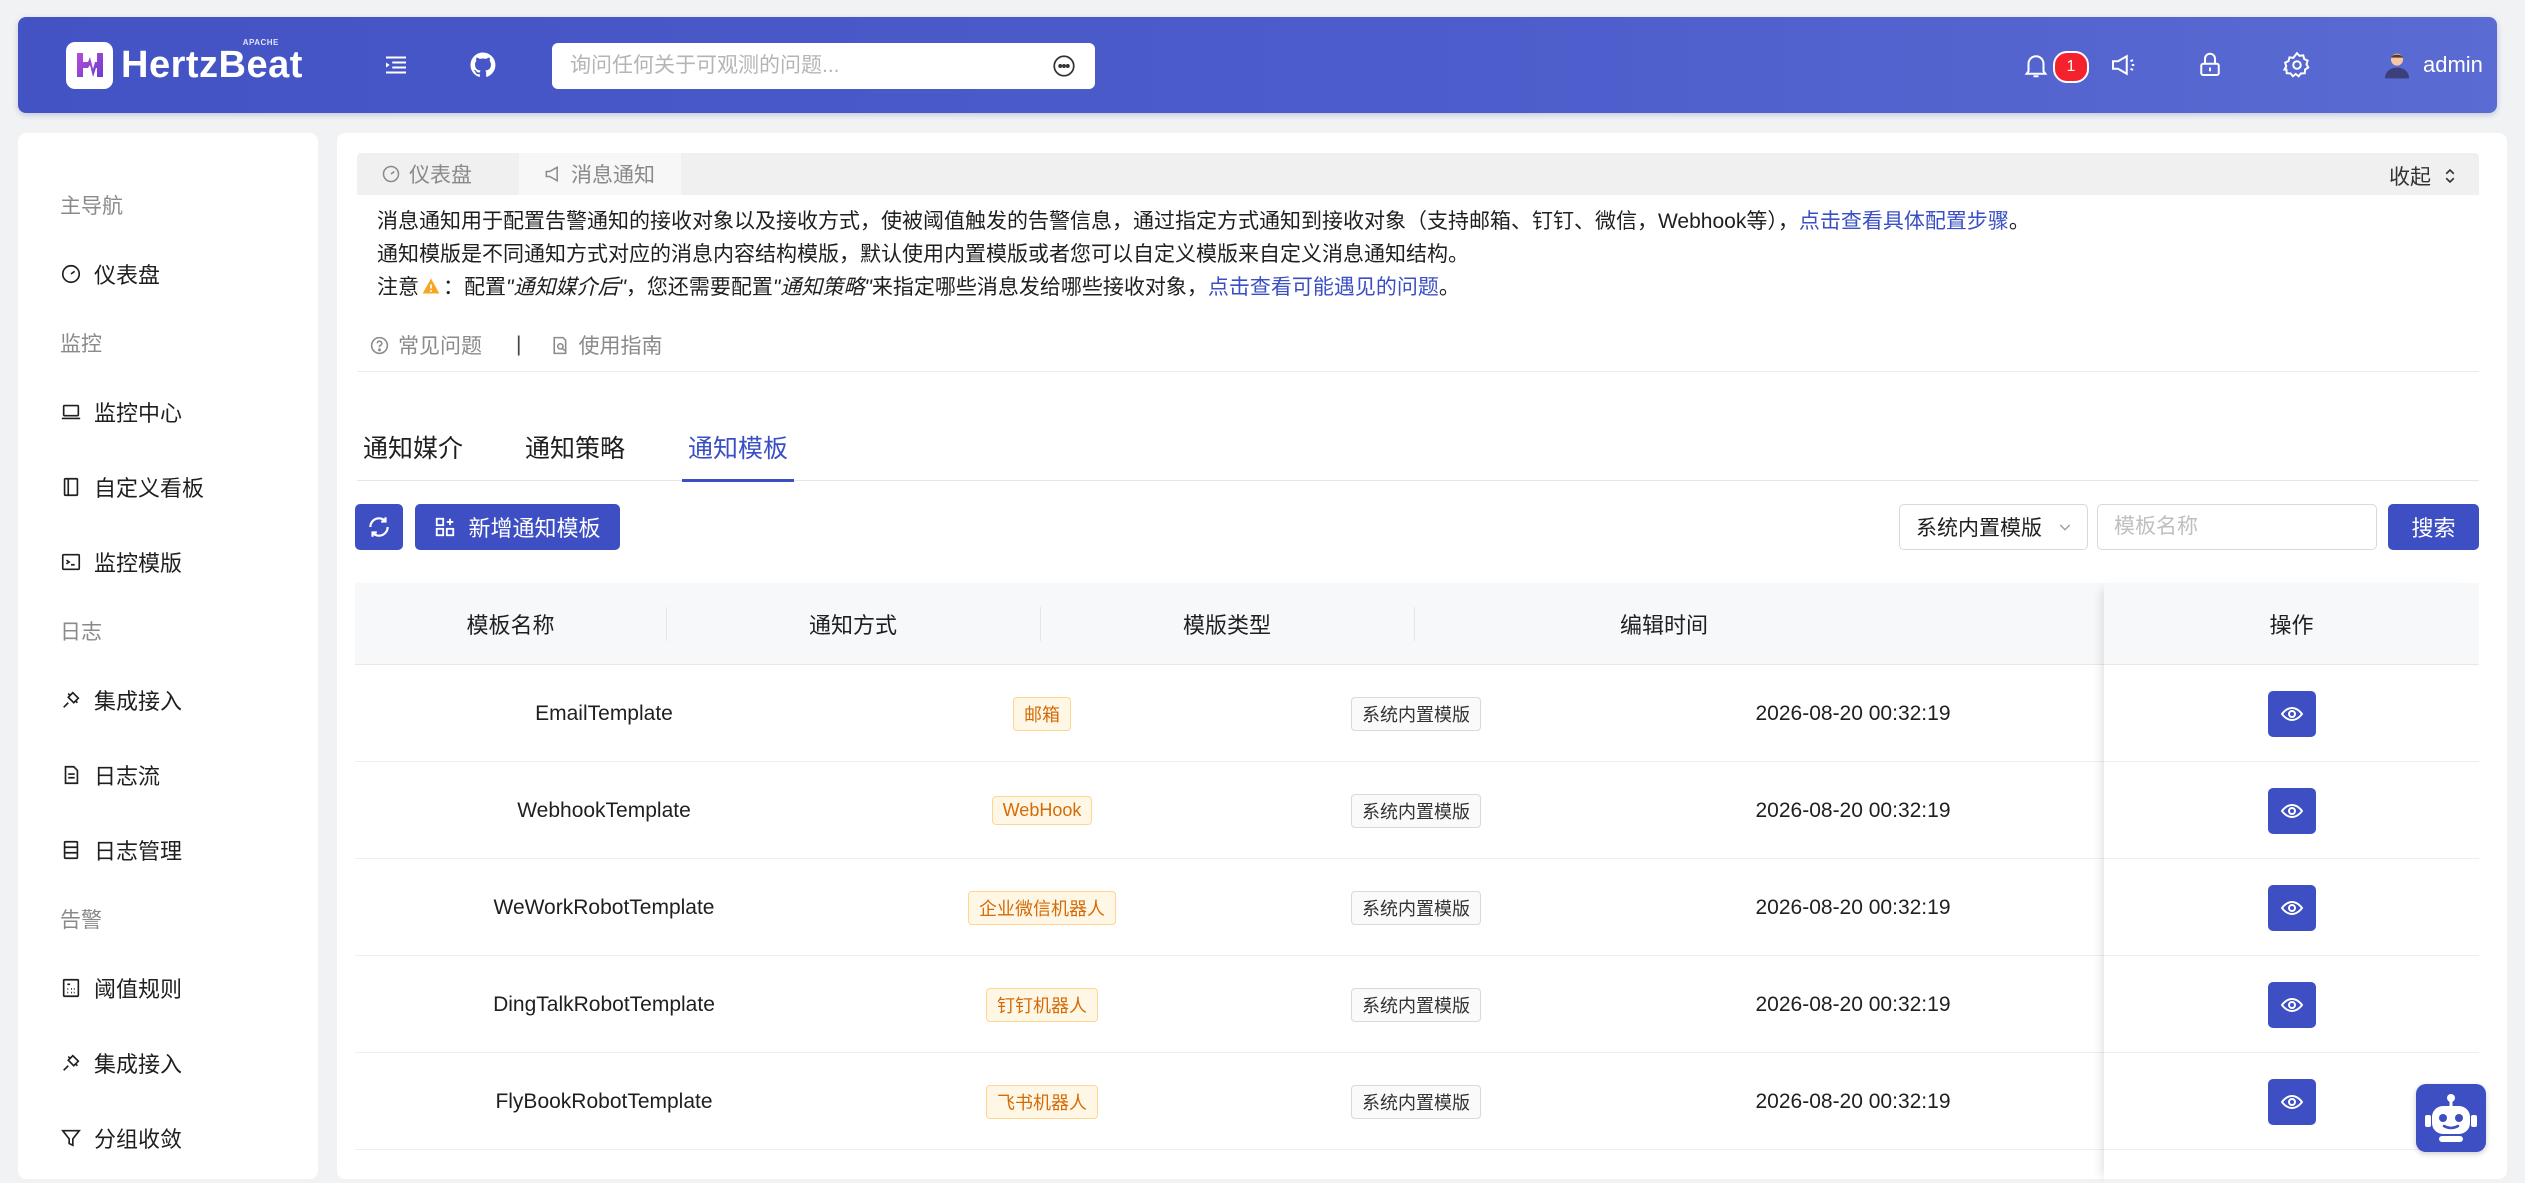 The height and width of the screenshot is (1183, 2525). I want to click on sidebar-item-monitor-center: 监控中心, so click(121, 412).